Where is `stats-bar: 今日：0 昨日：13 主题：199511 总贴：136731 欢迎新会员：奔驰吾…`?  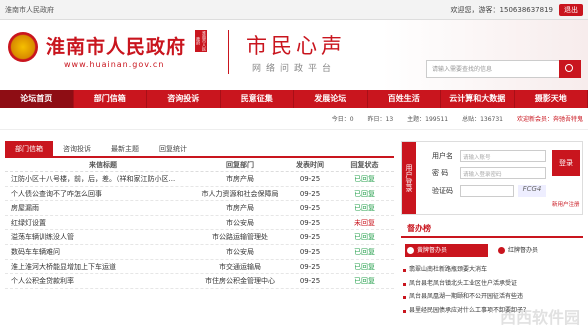 stats-bar: 今日：0 昨日：13 主题：199511 总贴：136731 欢迎新会员：奔驰吾… is located at coordinates (294, 119).